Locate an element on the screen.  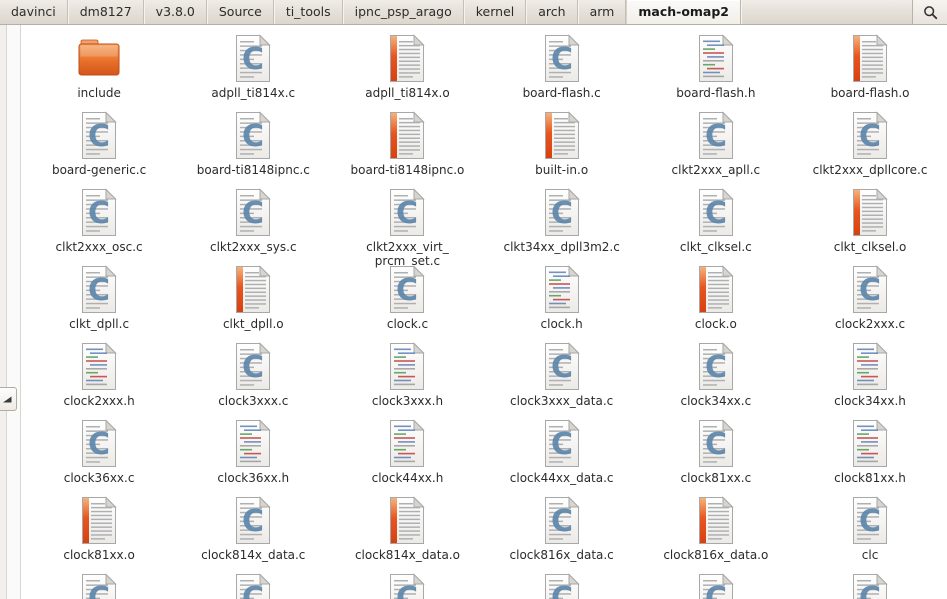
file-item-board-ti8148ipnc-o: board-ti8148ipnc.o is located at coordinates (407, 149).